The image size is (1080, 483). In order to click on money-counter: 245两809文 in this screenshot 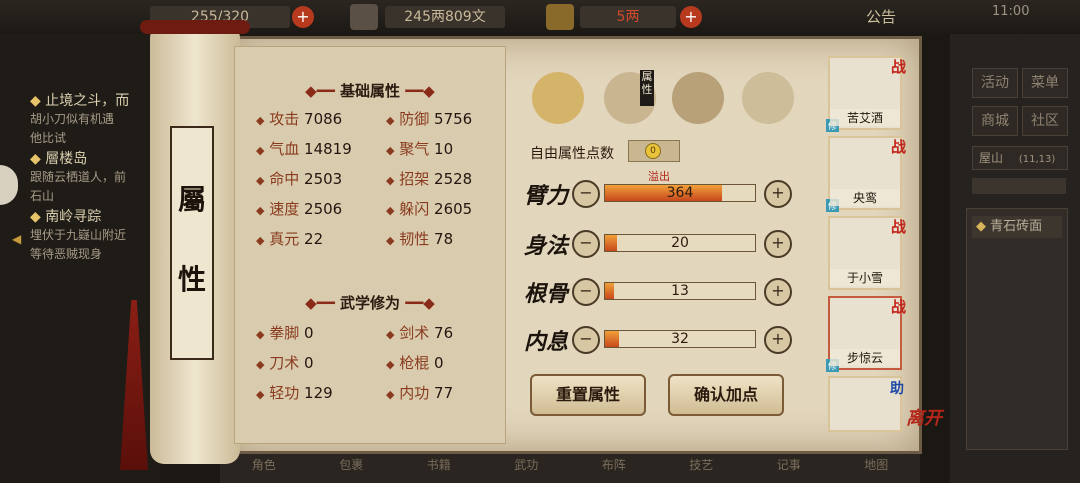, I will do `click(445, 17)`.